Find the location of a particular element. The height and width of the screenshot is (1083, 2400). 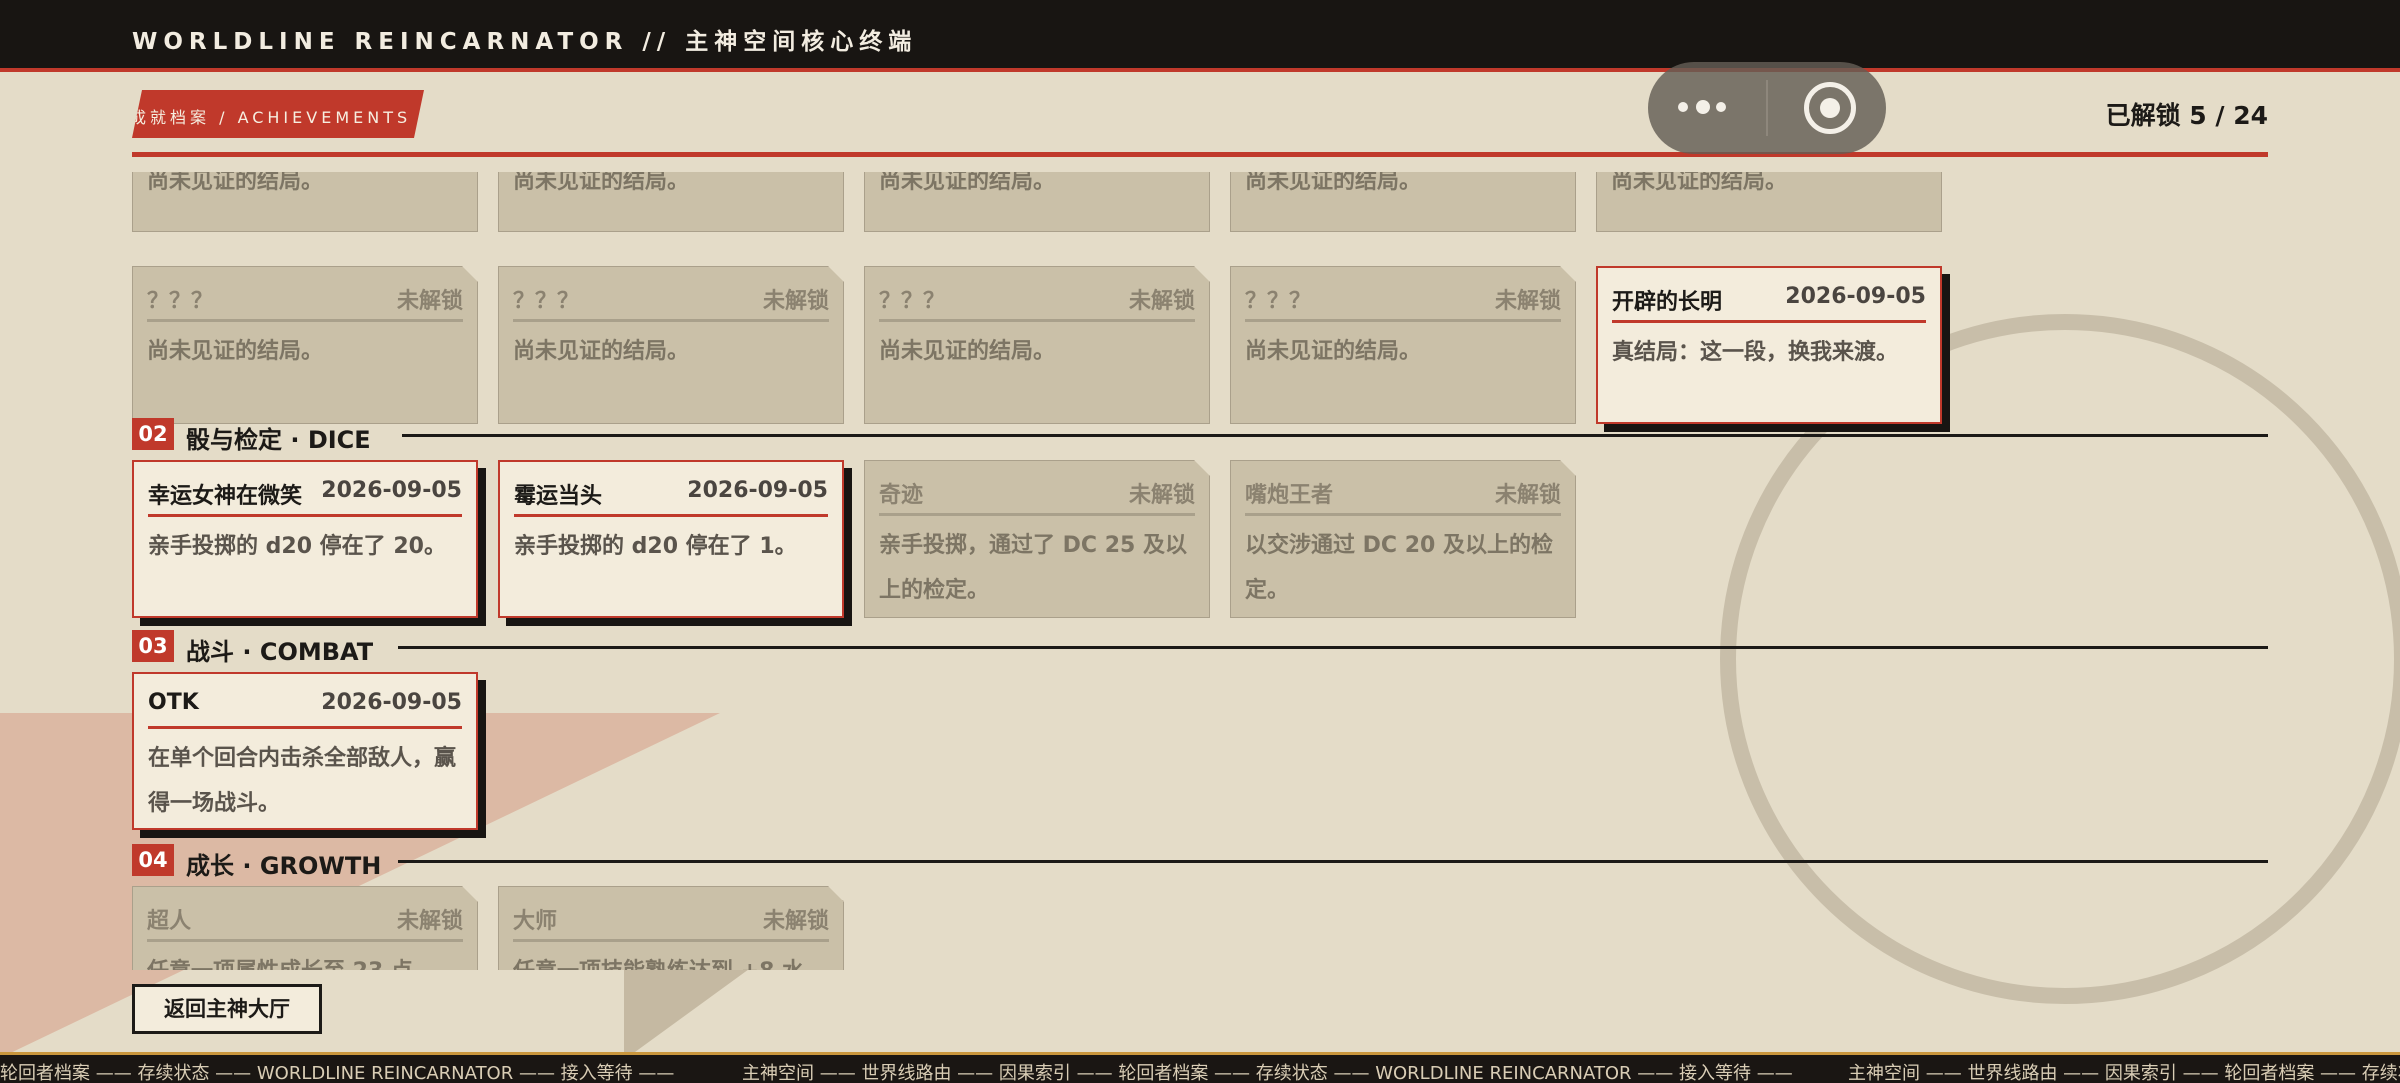

card-desc: 真结局：这一段，换我来渡。 is located at coordinates (1755, 352).